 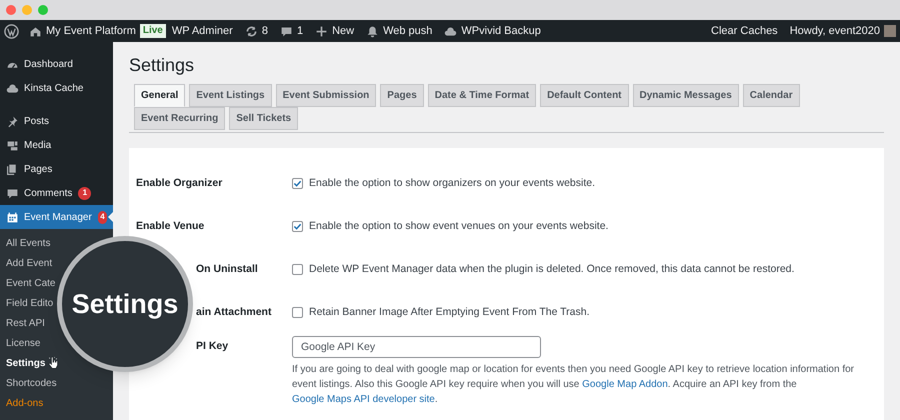 I want to click on sidebar-item: Kinsta Cache, so click(x=56, y=88).